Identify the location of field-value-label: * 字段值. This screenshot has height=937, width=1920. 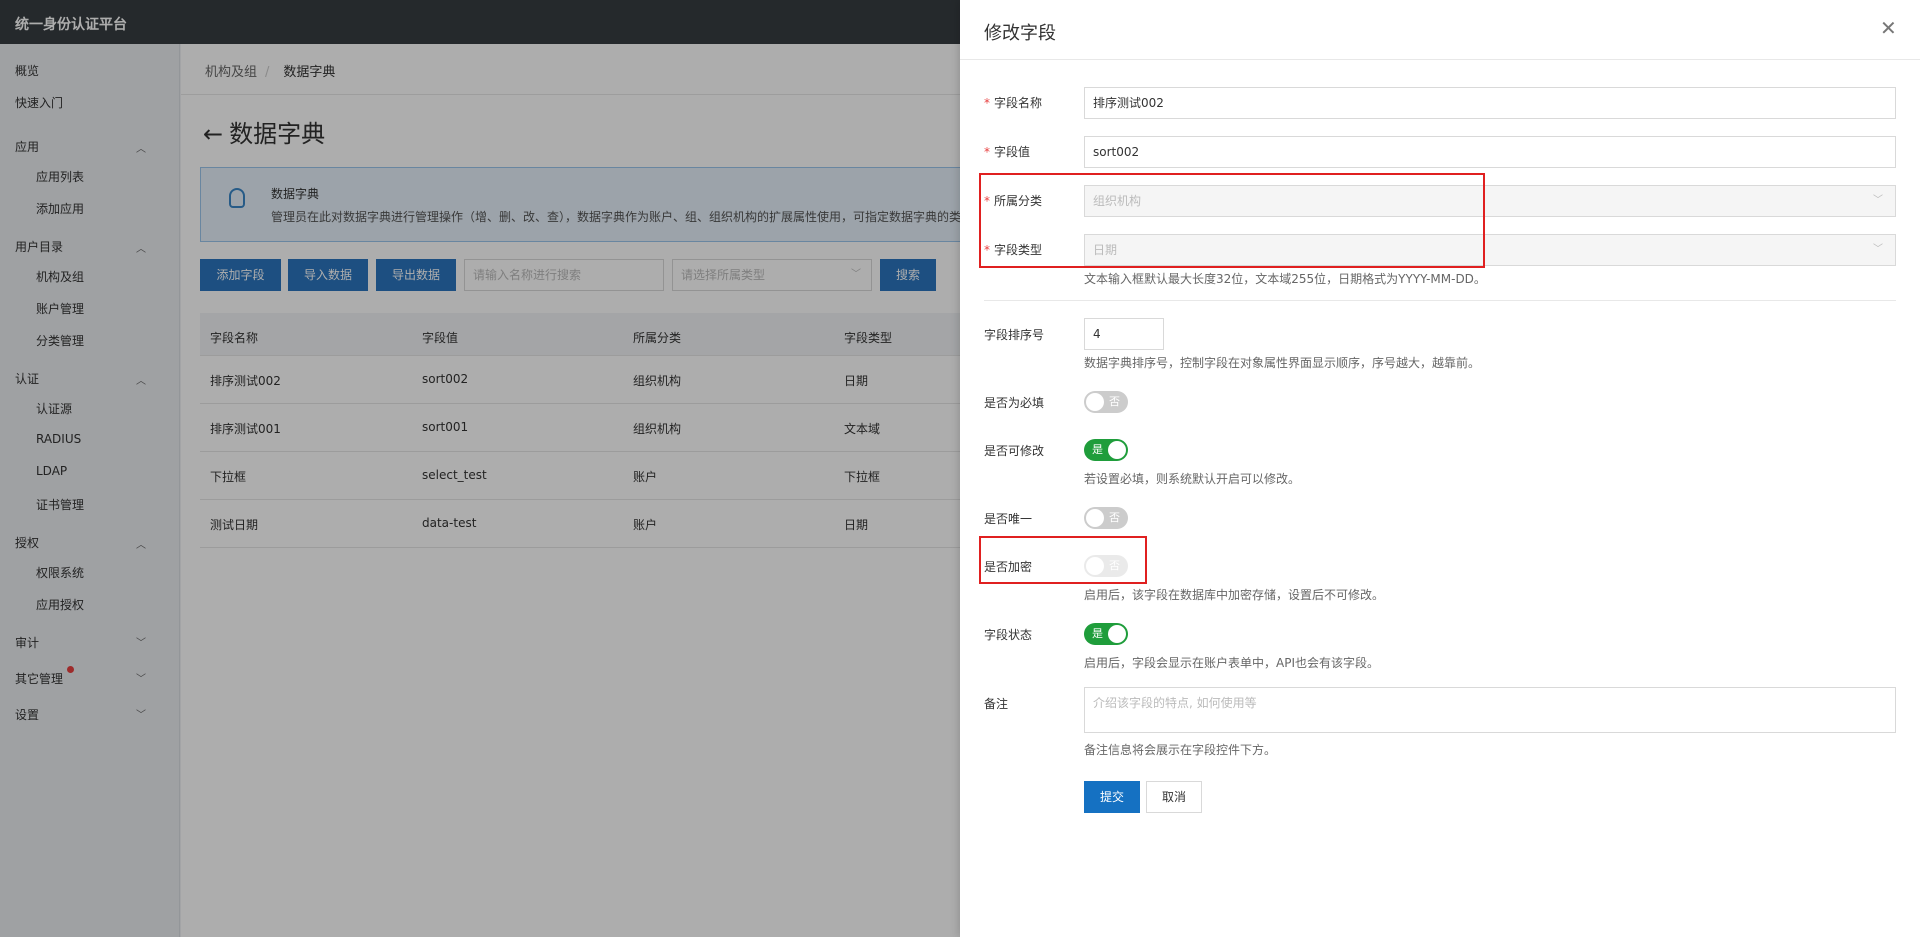
(1007, 151).